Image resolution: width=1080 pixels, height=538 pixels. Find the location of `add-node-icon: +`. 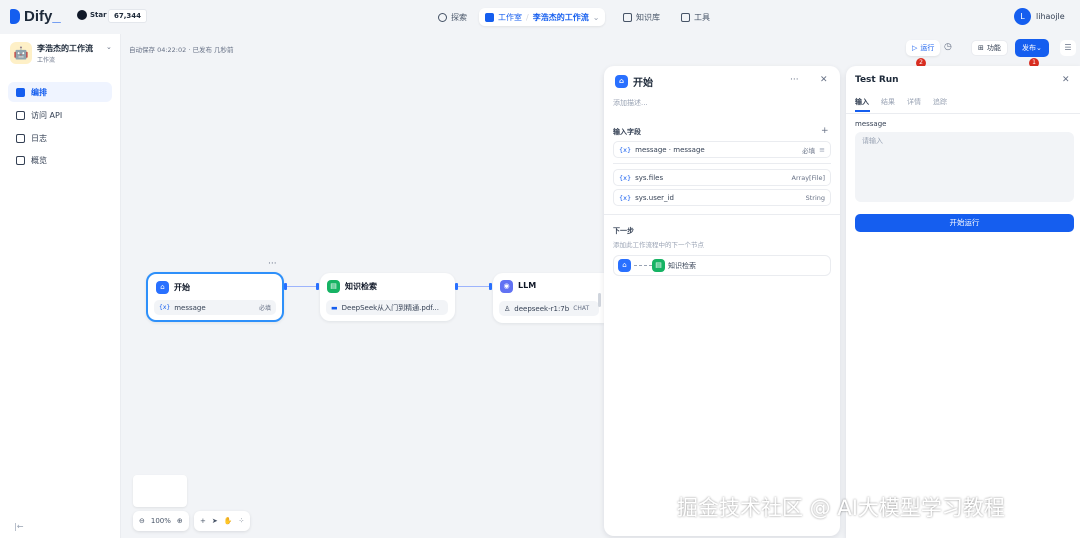

add-node-icon: + is located at coordinates (203, 521).